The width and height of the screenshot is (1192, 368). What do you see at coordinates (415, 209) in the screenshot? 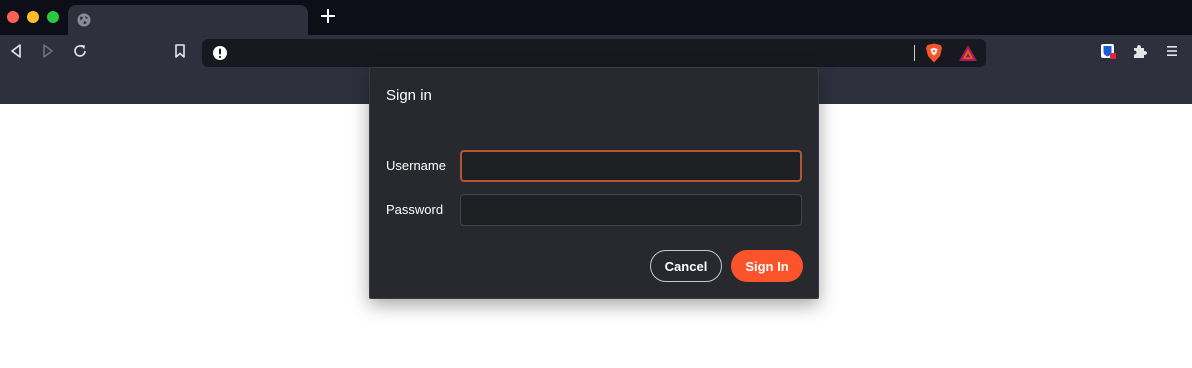
I see `password-label: Password` at bounding box center [415, 209].